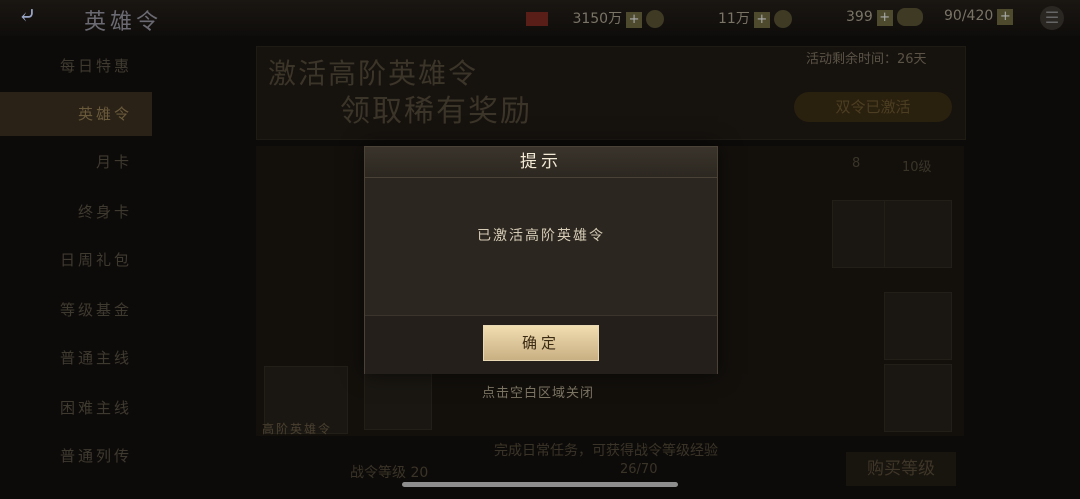  I want to click on resource-gold: 3150万 +, so click(595, 18).